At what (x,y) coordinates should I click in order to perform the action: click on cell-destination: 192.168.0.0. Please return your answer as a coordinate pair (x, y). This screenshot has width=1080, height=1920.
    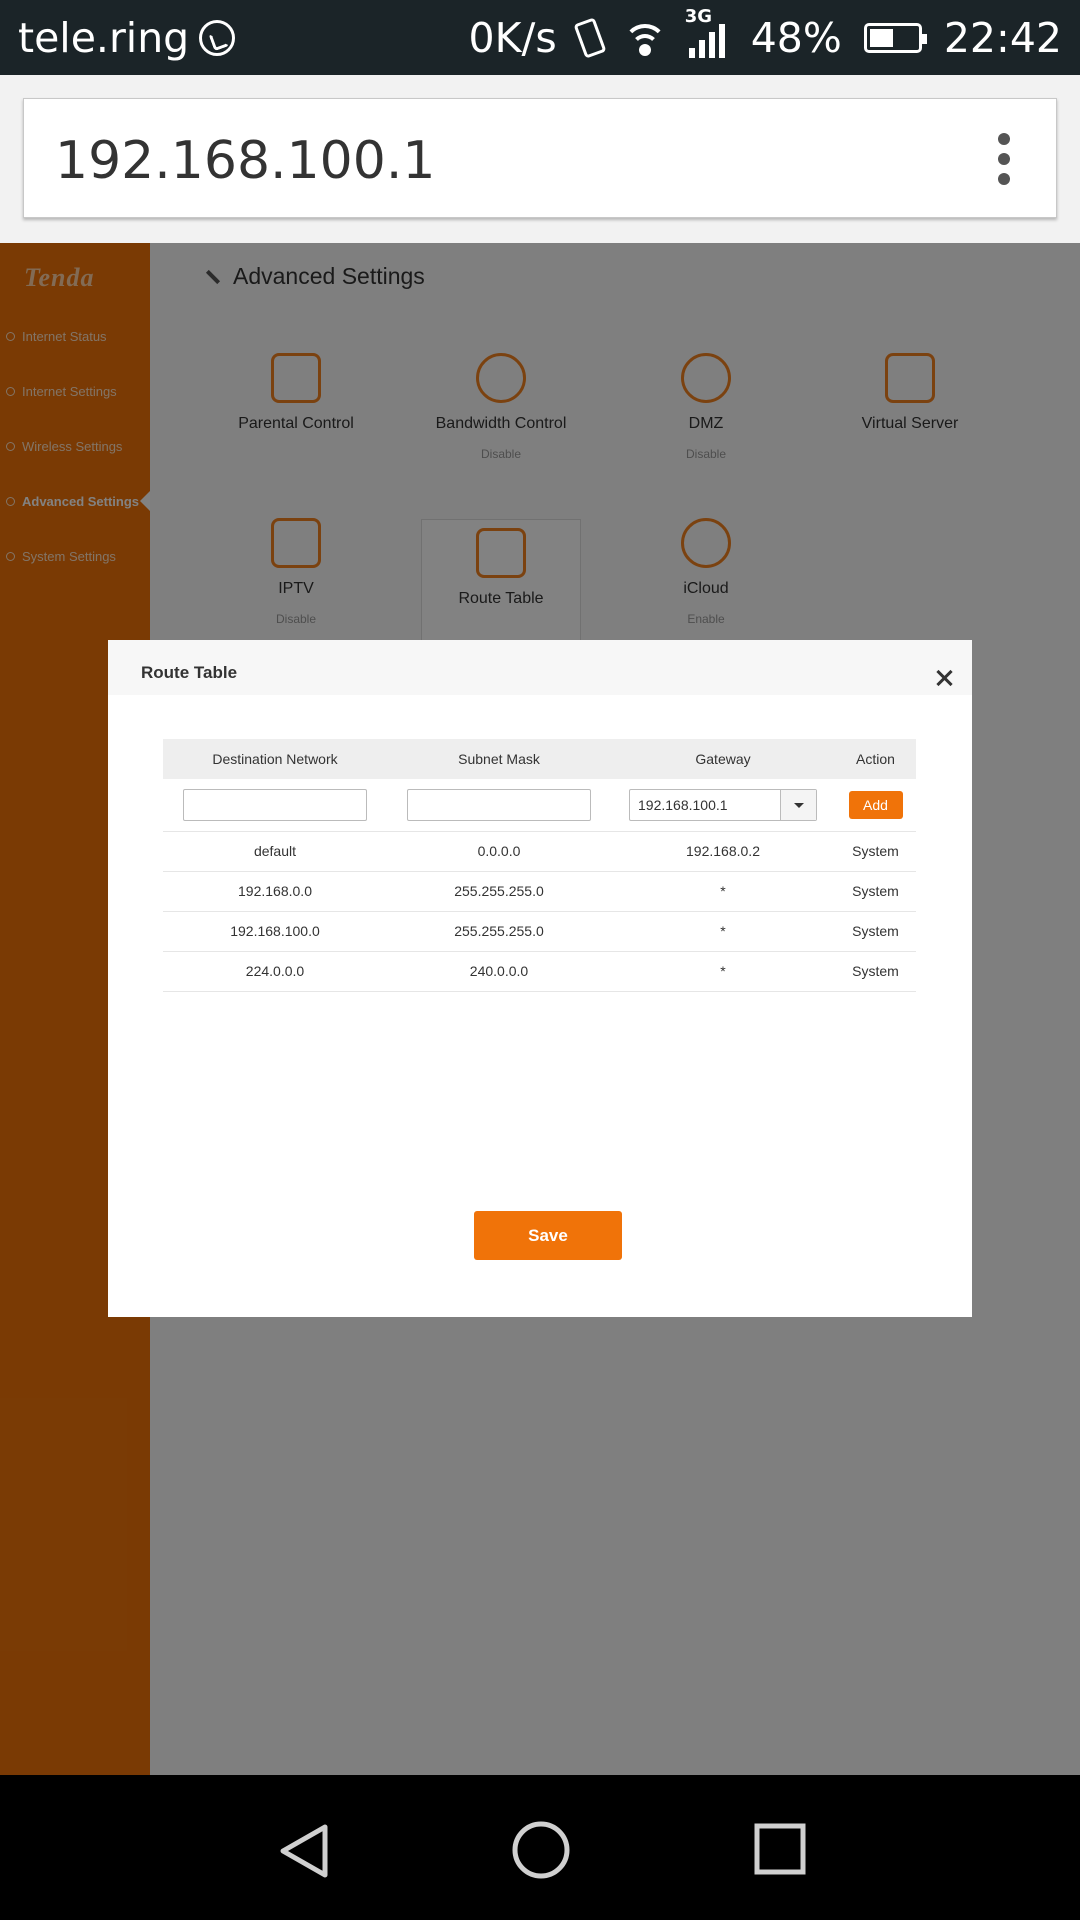
    Looking at the image, I should click on (275, 891).